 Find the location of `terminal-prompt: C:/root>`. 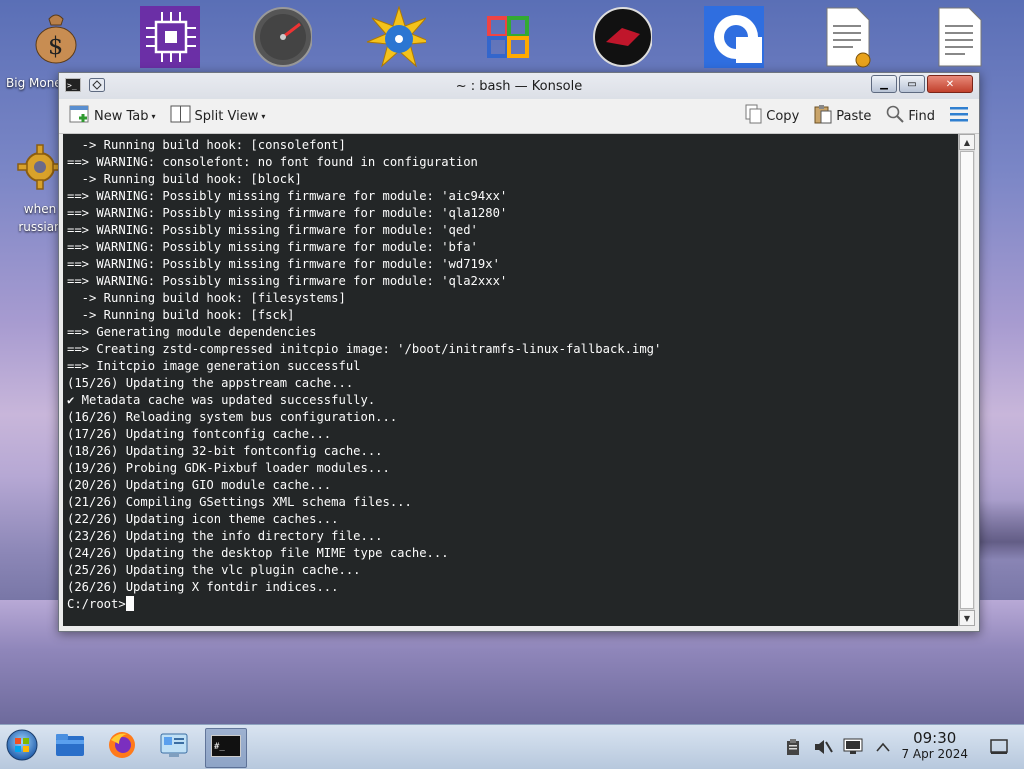

terminal-prompt: C:/root> is located at coordinates (96, 604).